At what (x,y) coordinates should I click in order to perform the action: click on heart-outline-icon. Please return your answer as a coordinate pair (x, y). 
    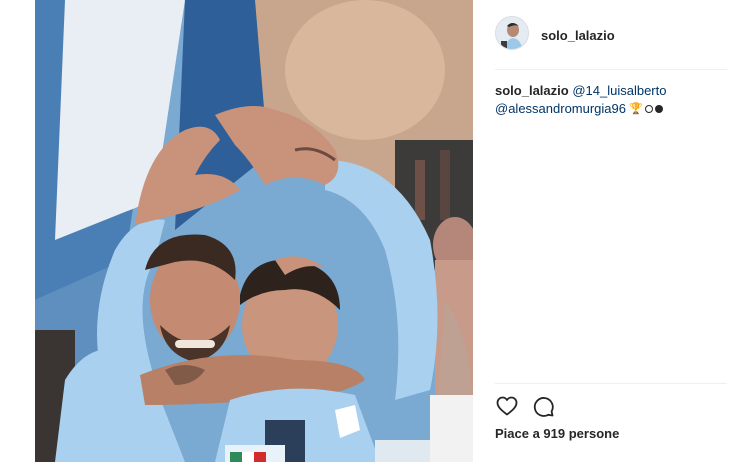
    Looking at the image, I should click on (507, 406).